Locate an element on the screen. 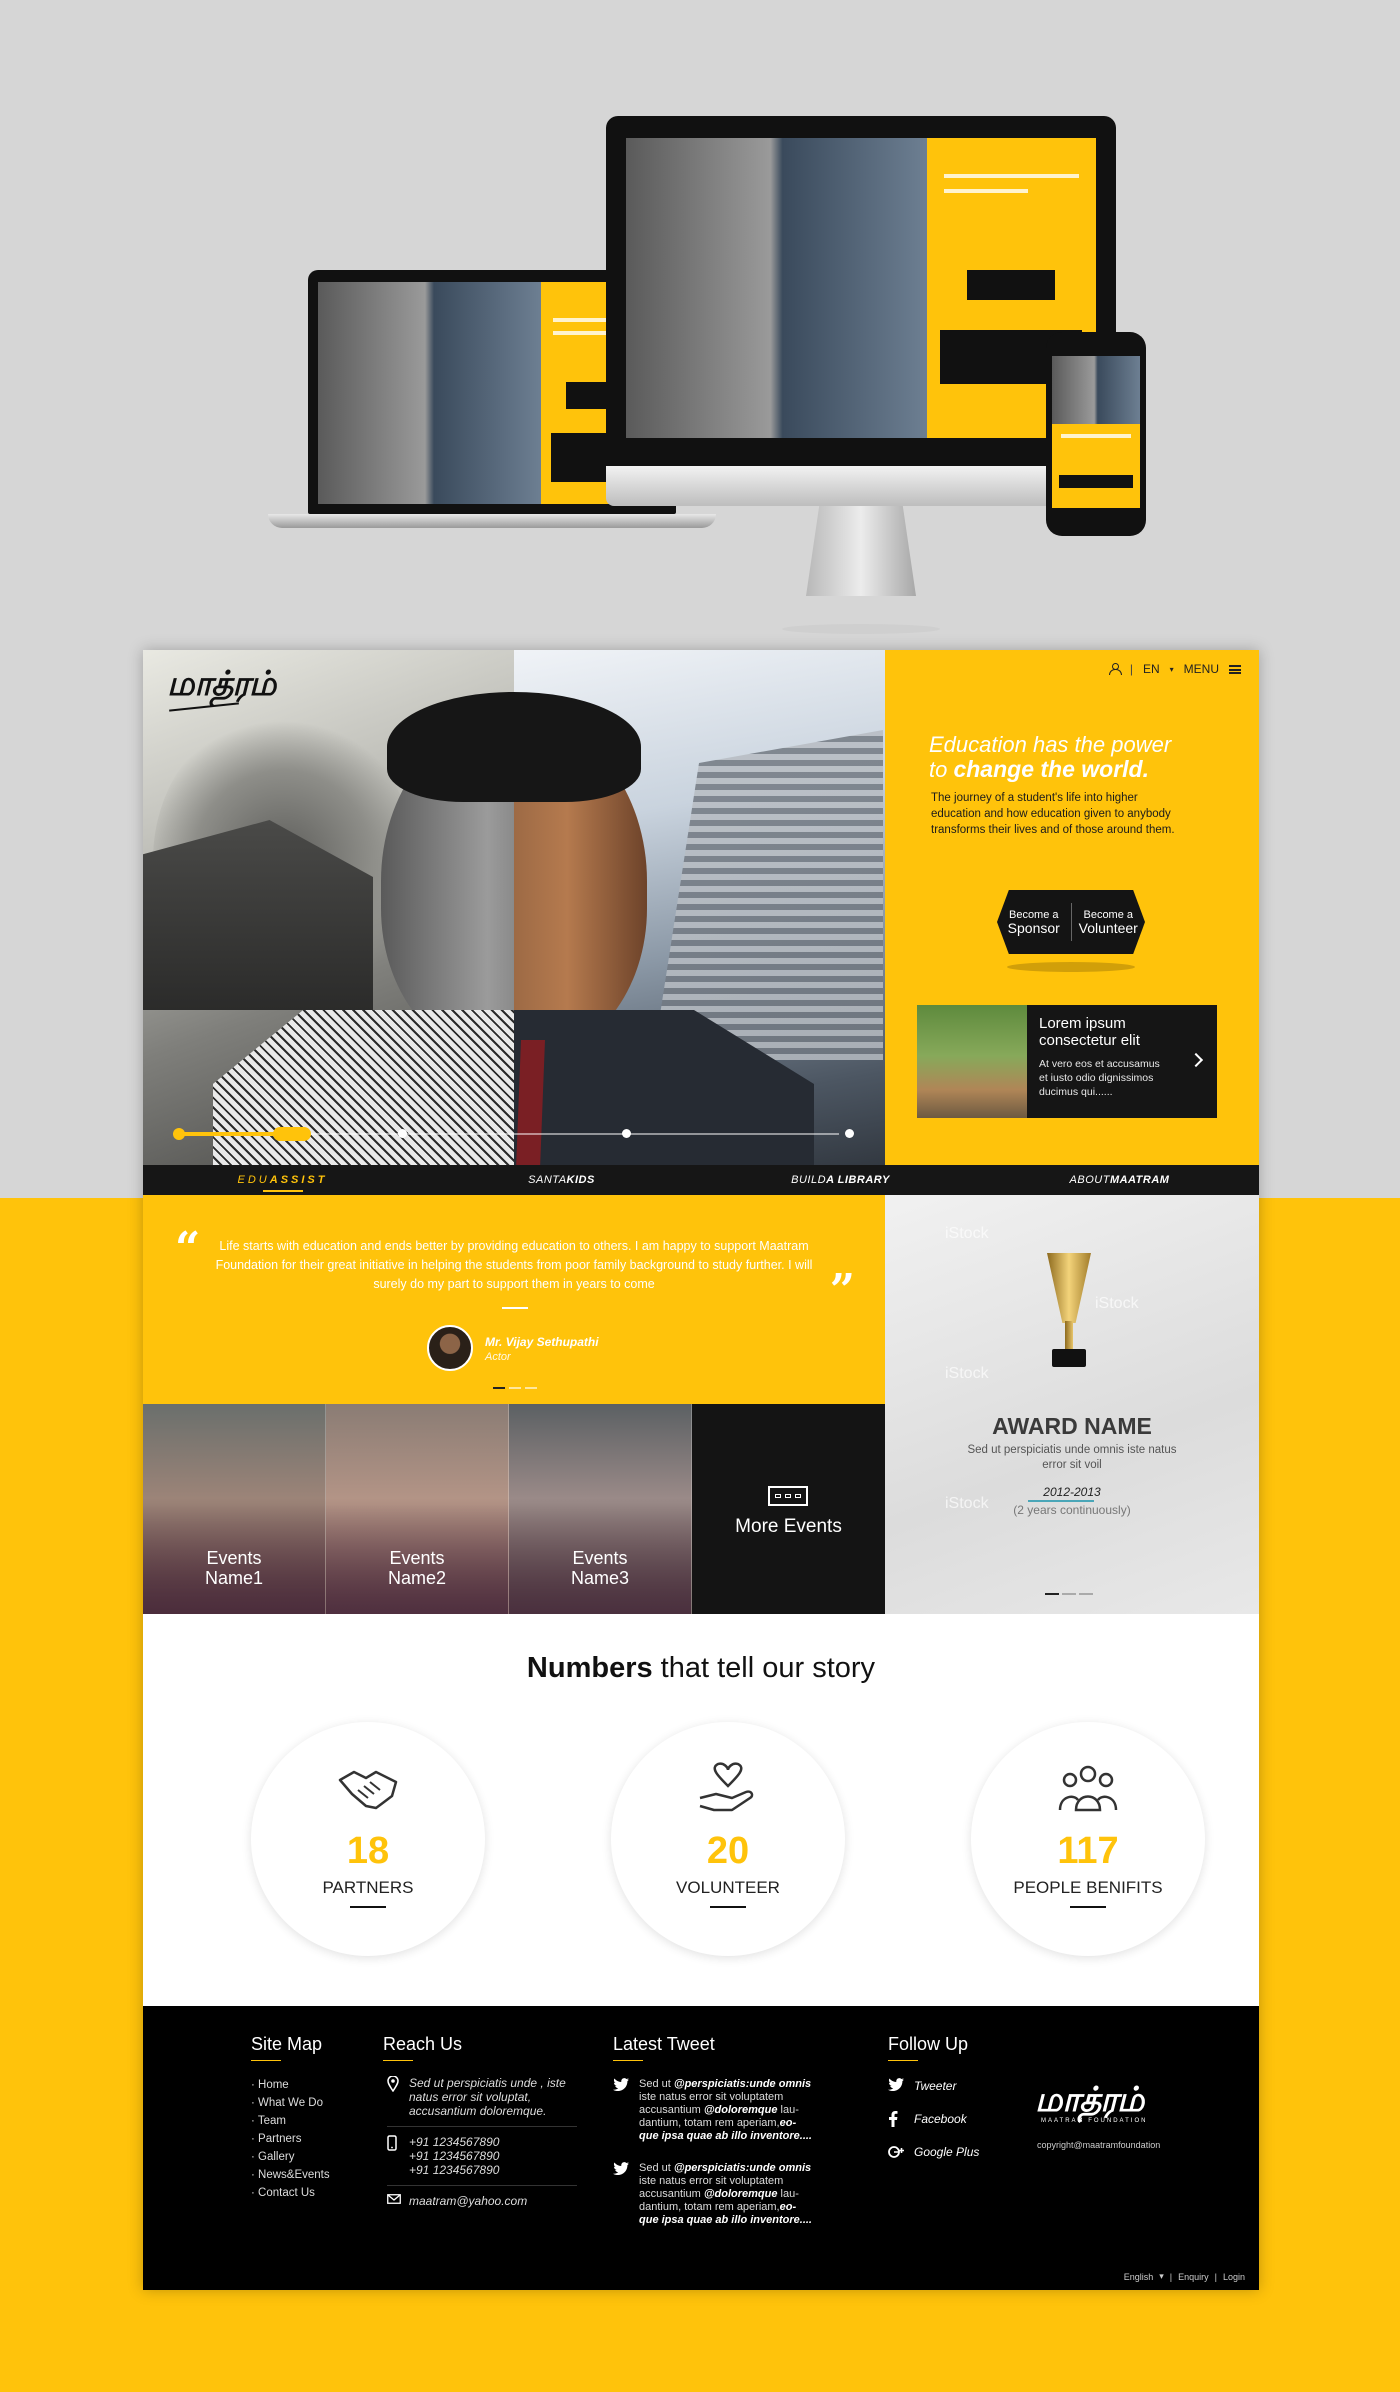 The height and width of the screenshot is (2392, 1400). user-icon is located at coordinates (1115, 669).